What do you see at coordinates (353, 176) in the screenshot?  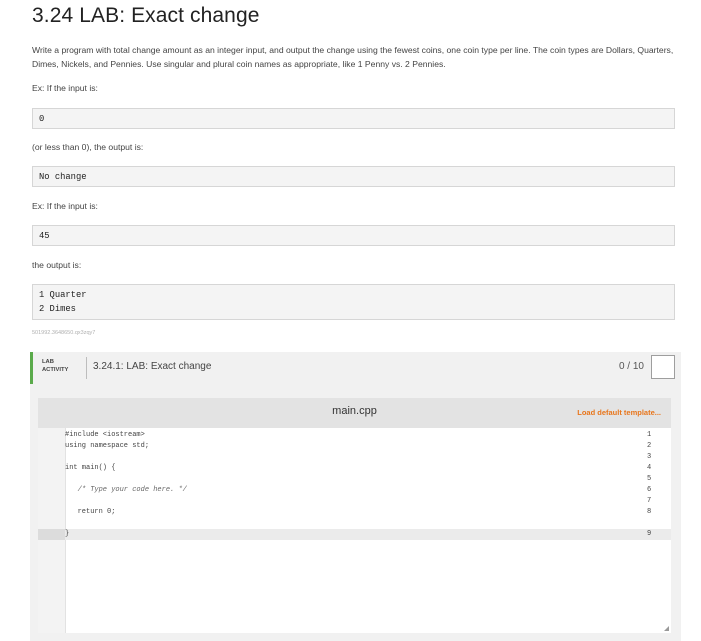 I see `example-1-output-box: No change` at bounding box center [353, 176].